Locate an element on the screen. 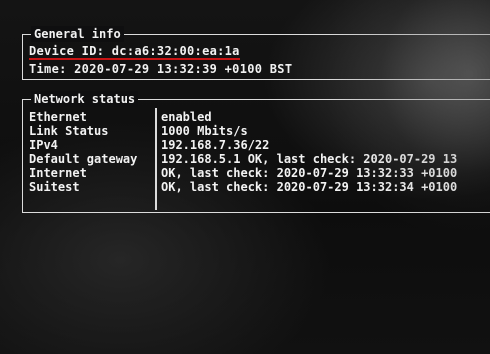 The image size is (490, 354). device-id-text: Device ID: dc:a6:32:00:ea:1a is located at coordinates (134, 52).